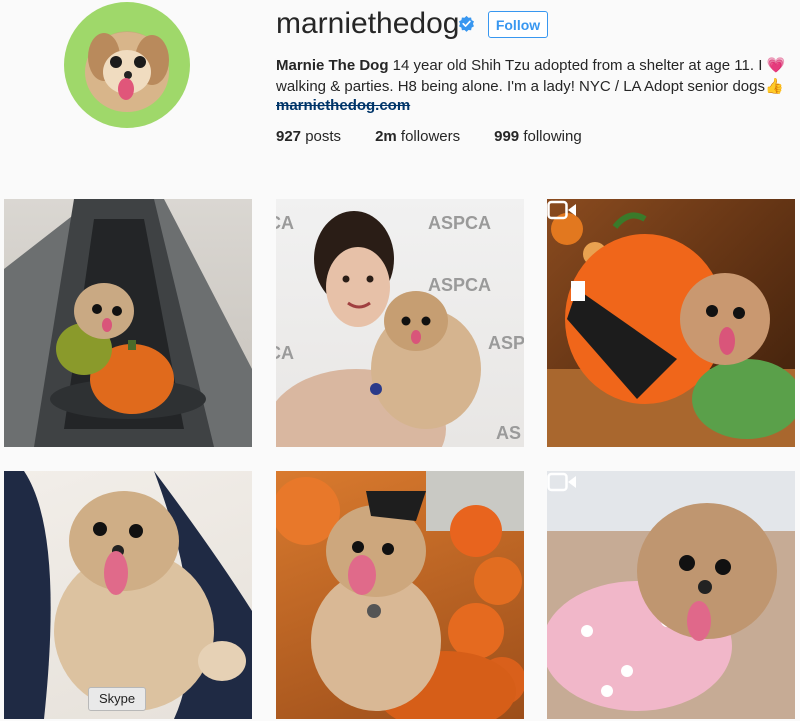  I want to click on posts-label: posts, so click(323, 136).